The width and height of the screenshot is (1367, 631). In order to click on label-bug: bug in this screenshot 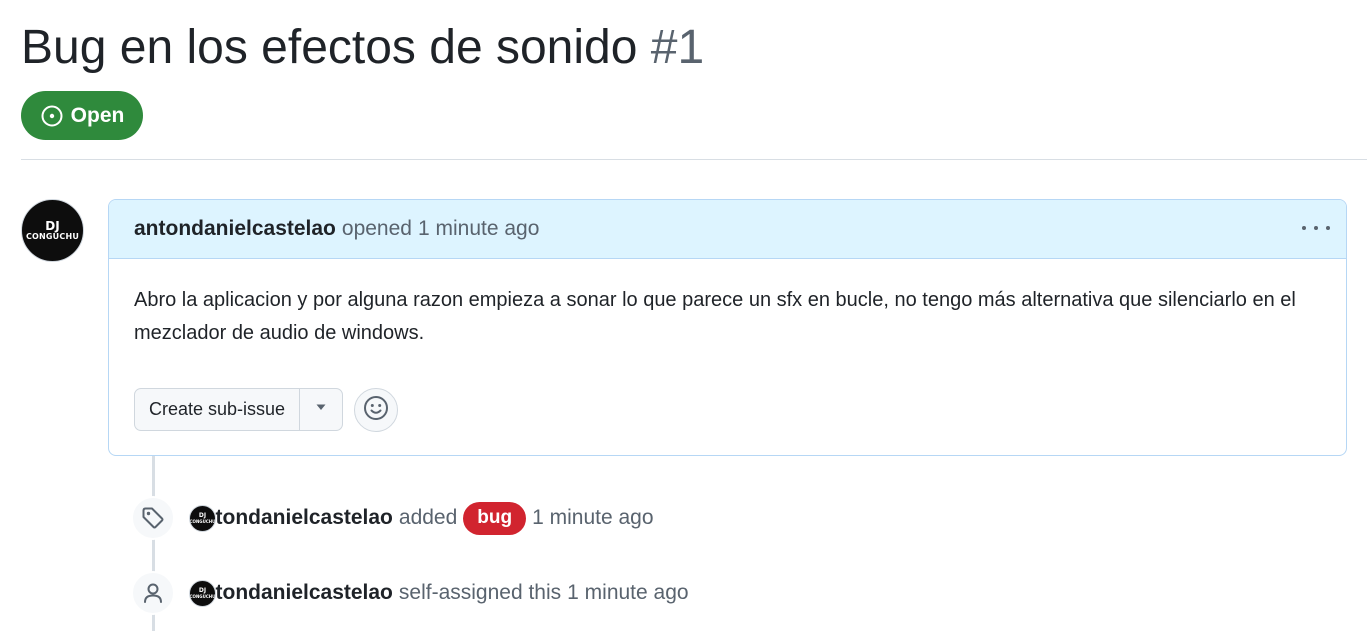, I will do `click(495, 518)`.